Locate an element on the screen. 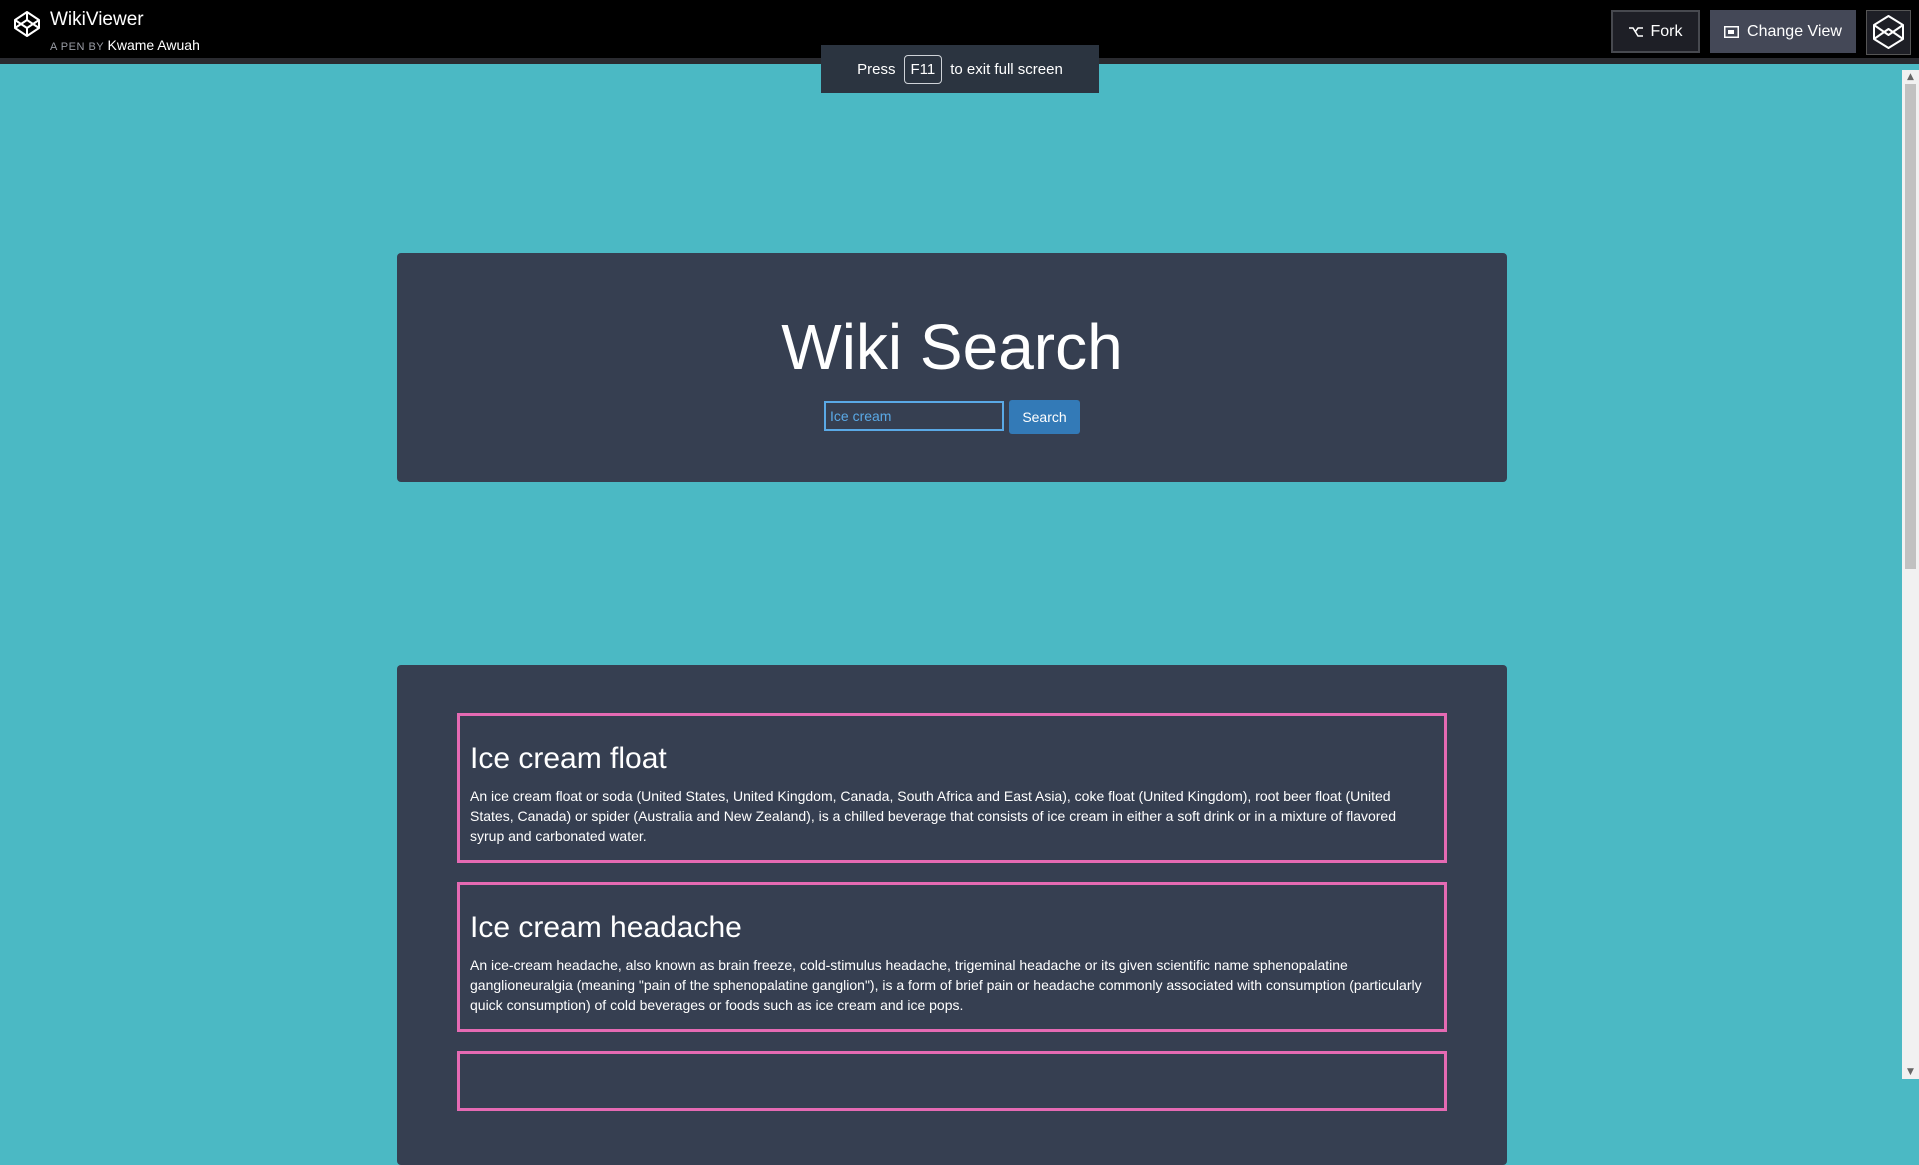 The image size is (1919, 1165). user-avatar is located at coordinates (1888, 32).